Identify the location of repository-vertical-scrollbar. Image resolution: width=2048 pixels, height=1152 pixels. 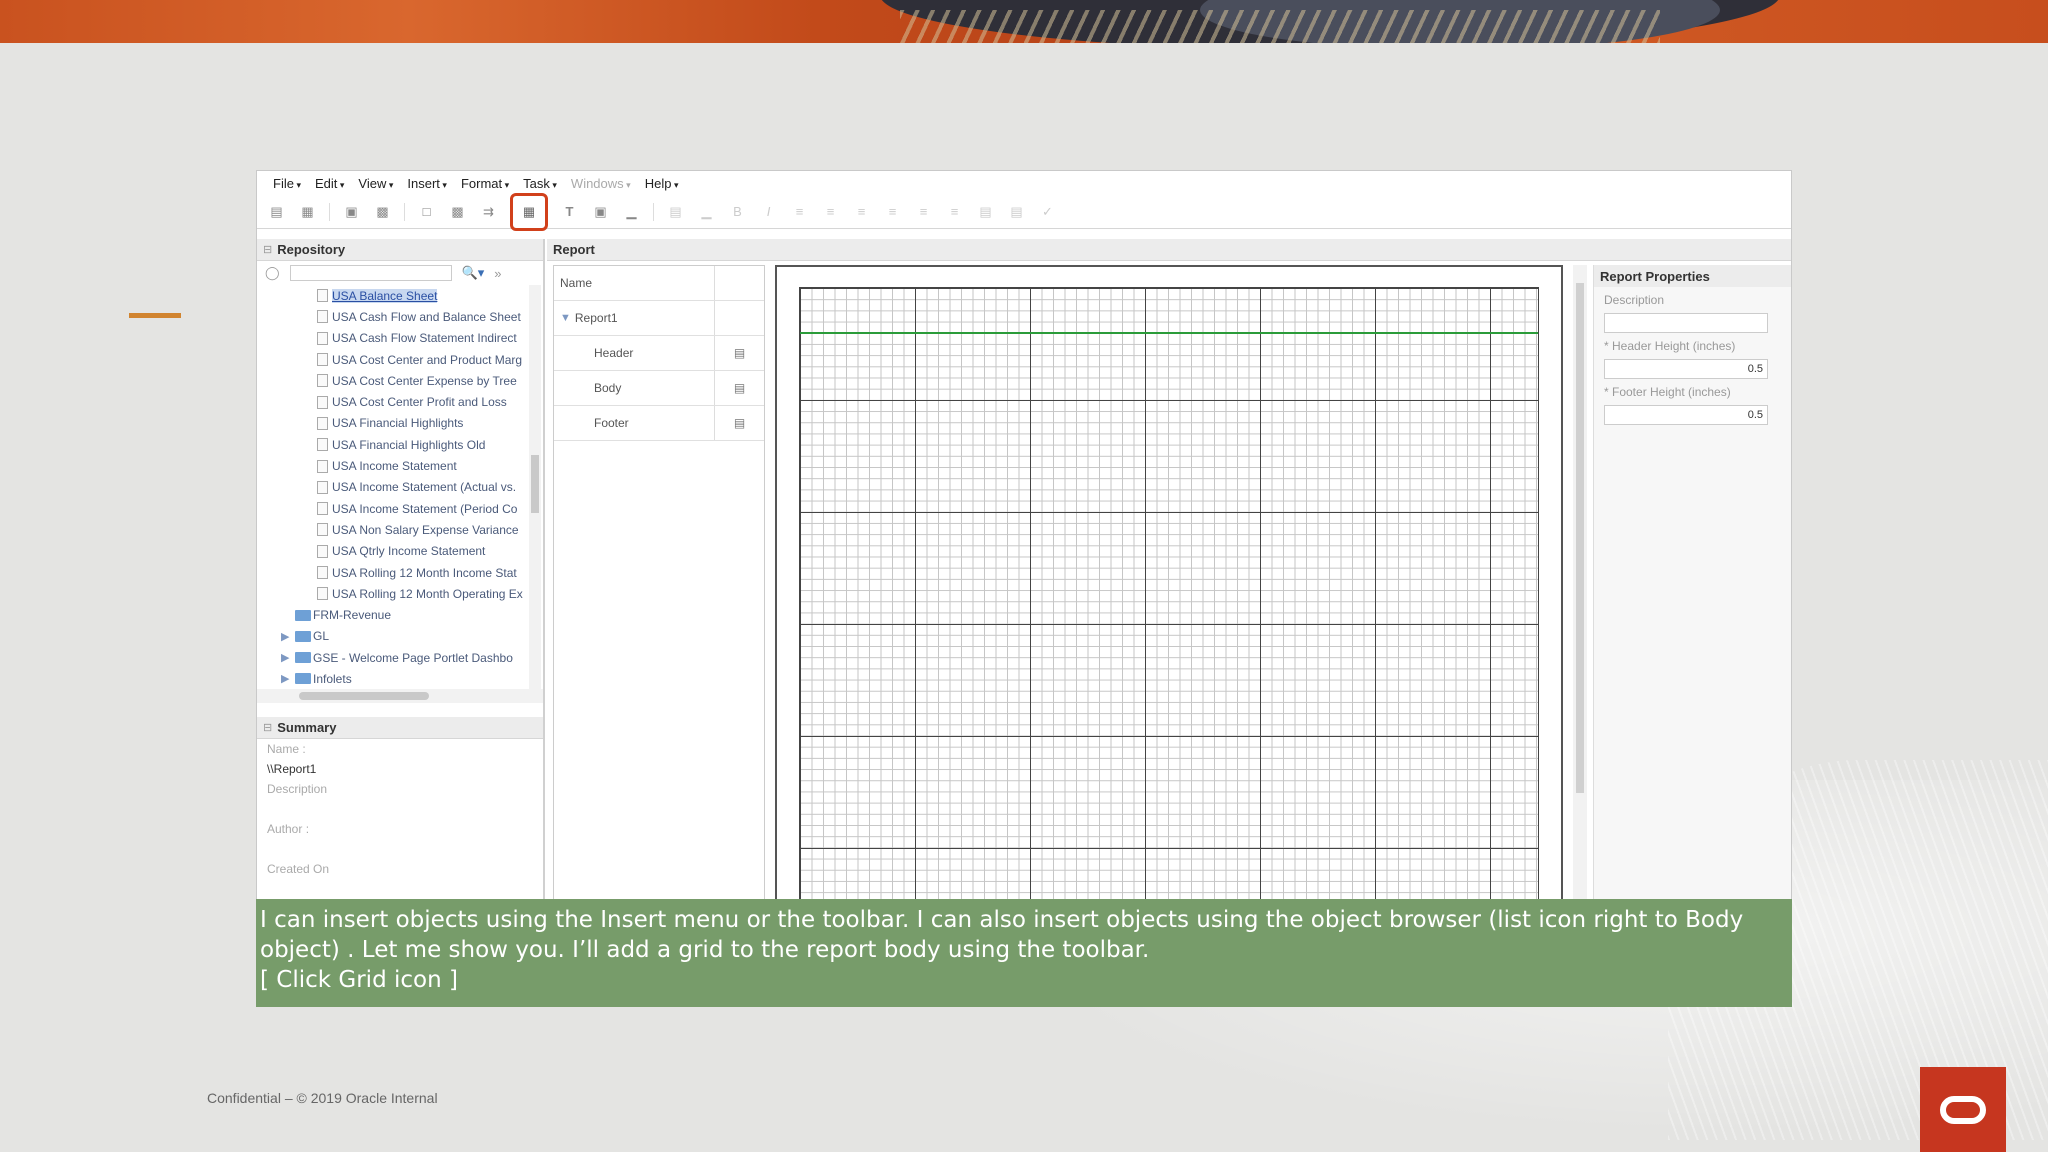
(535, 487).